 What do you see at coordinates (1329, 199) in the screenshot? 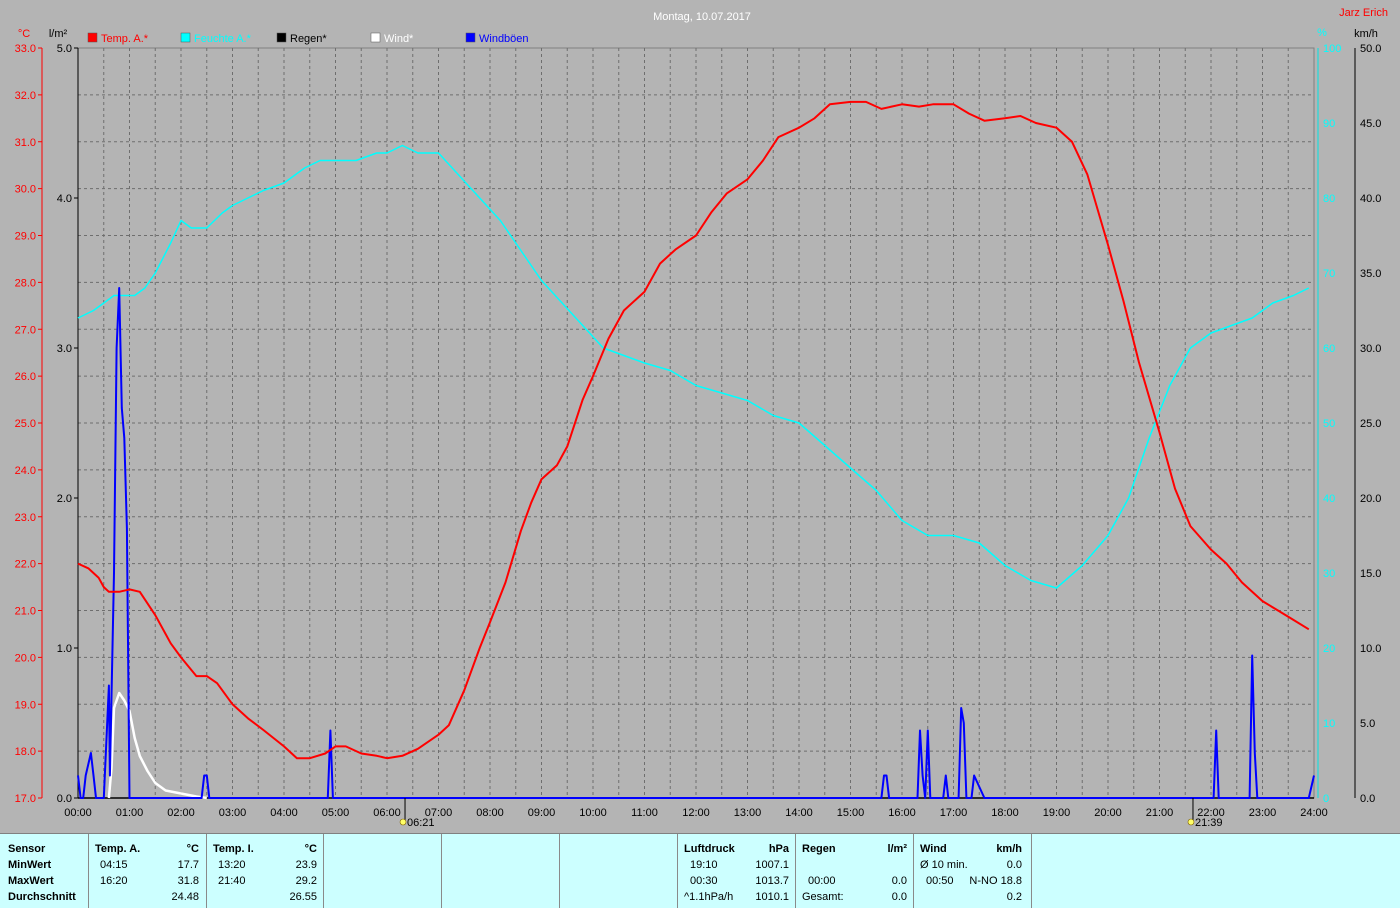
I see `humidity-tick-label: 80` at bounding box center [1329, 199].